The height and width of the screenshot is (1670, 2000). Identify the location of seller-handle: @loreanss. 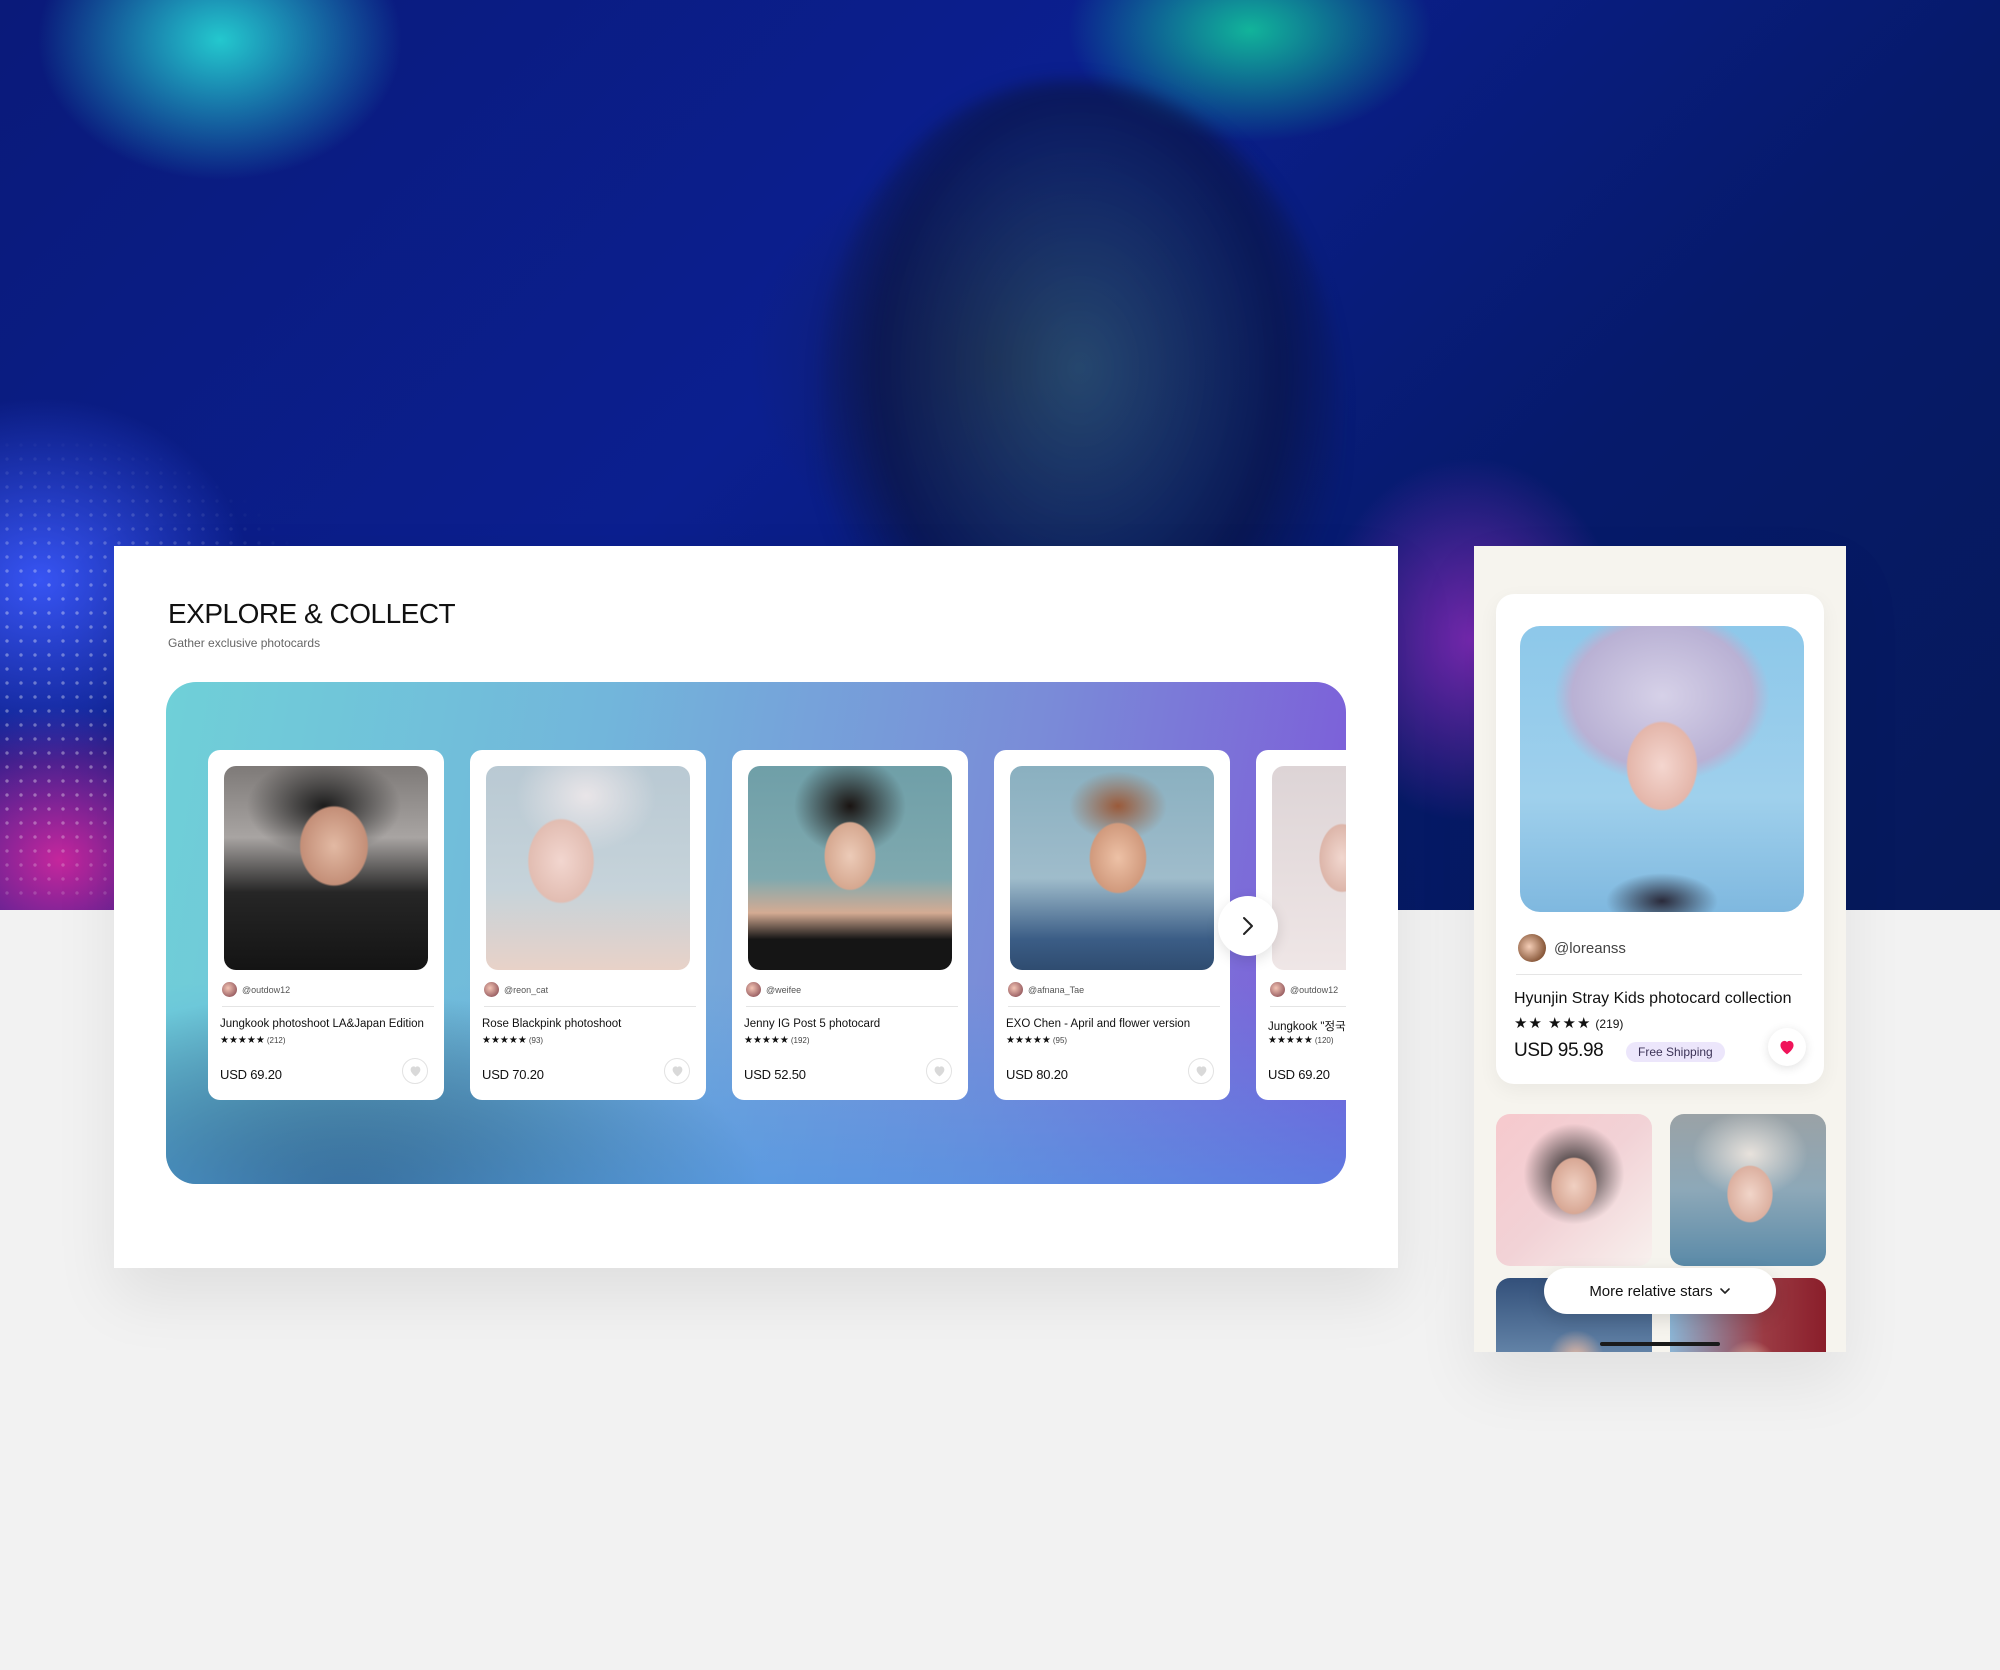
(1590, 948).